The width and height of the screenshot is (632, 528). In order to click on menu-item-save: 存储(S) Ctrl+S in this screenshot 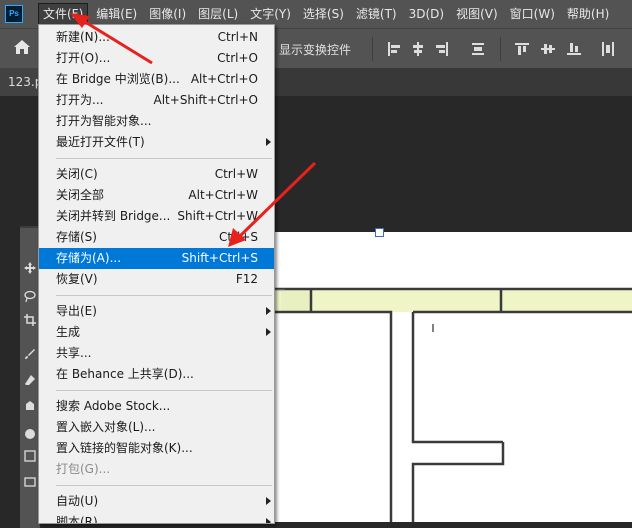, I will do `click(156, 237)`.